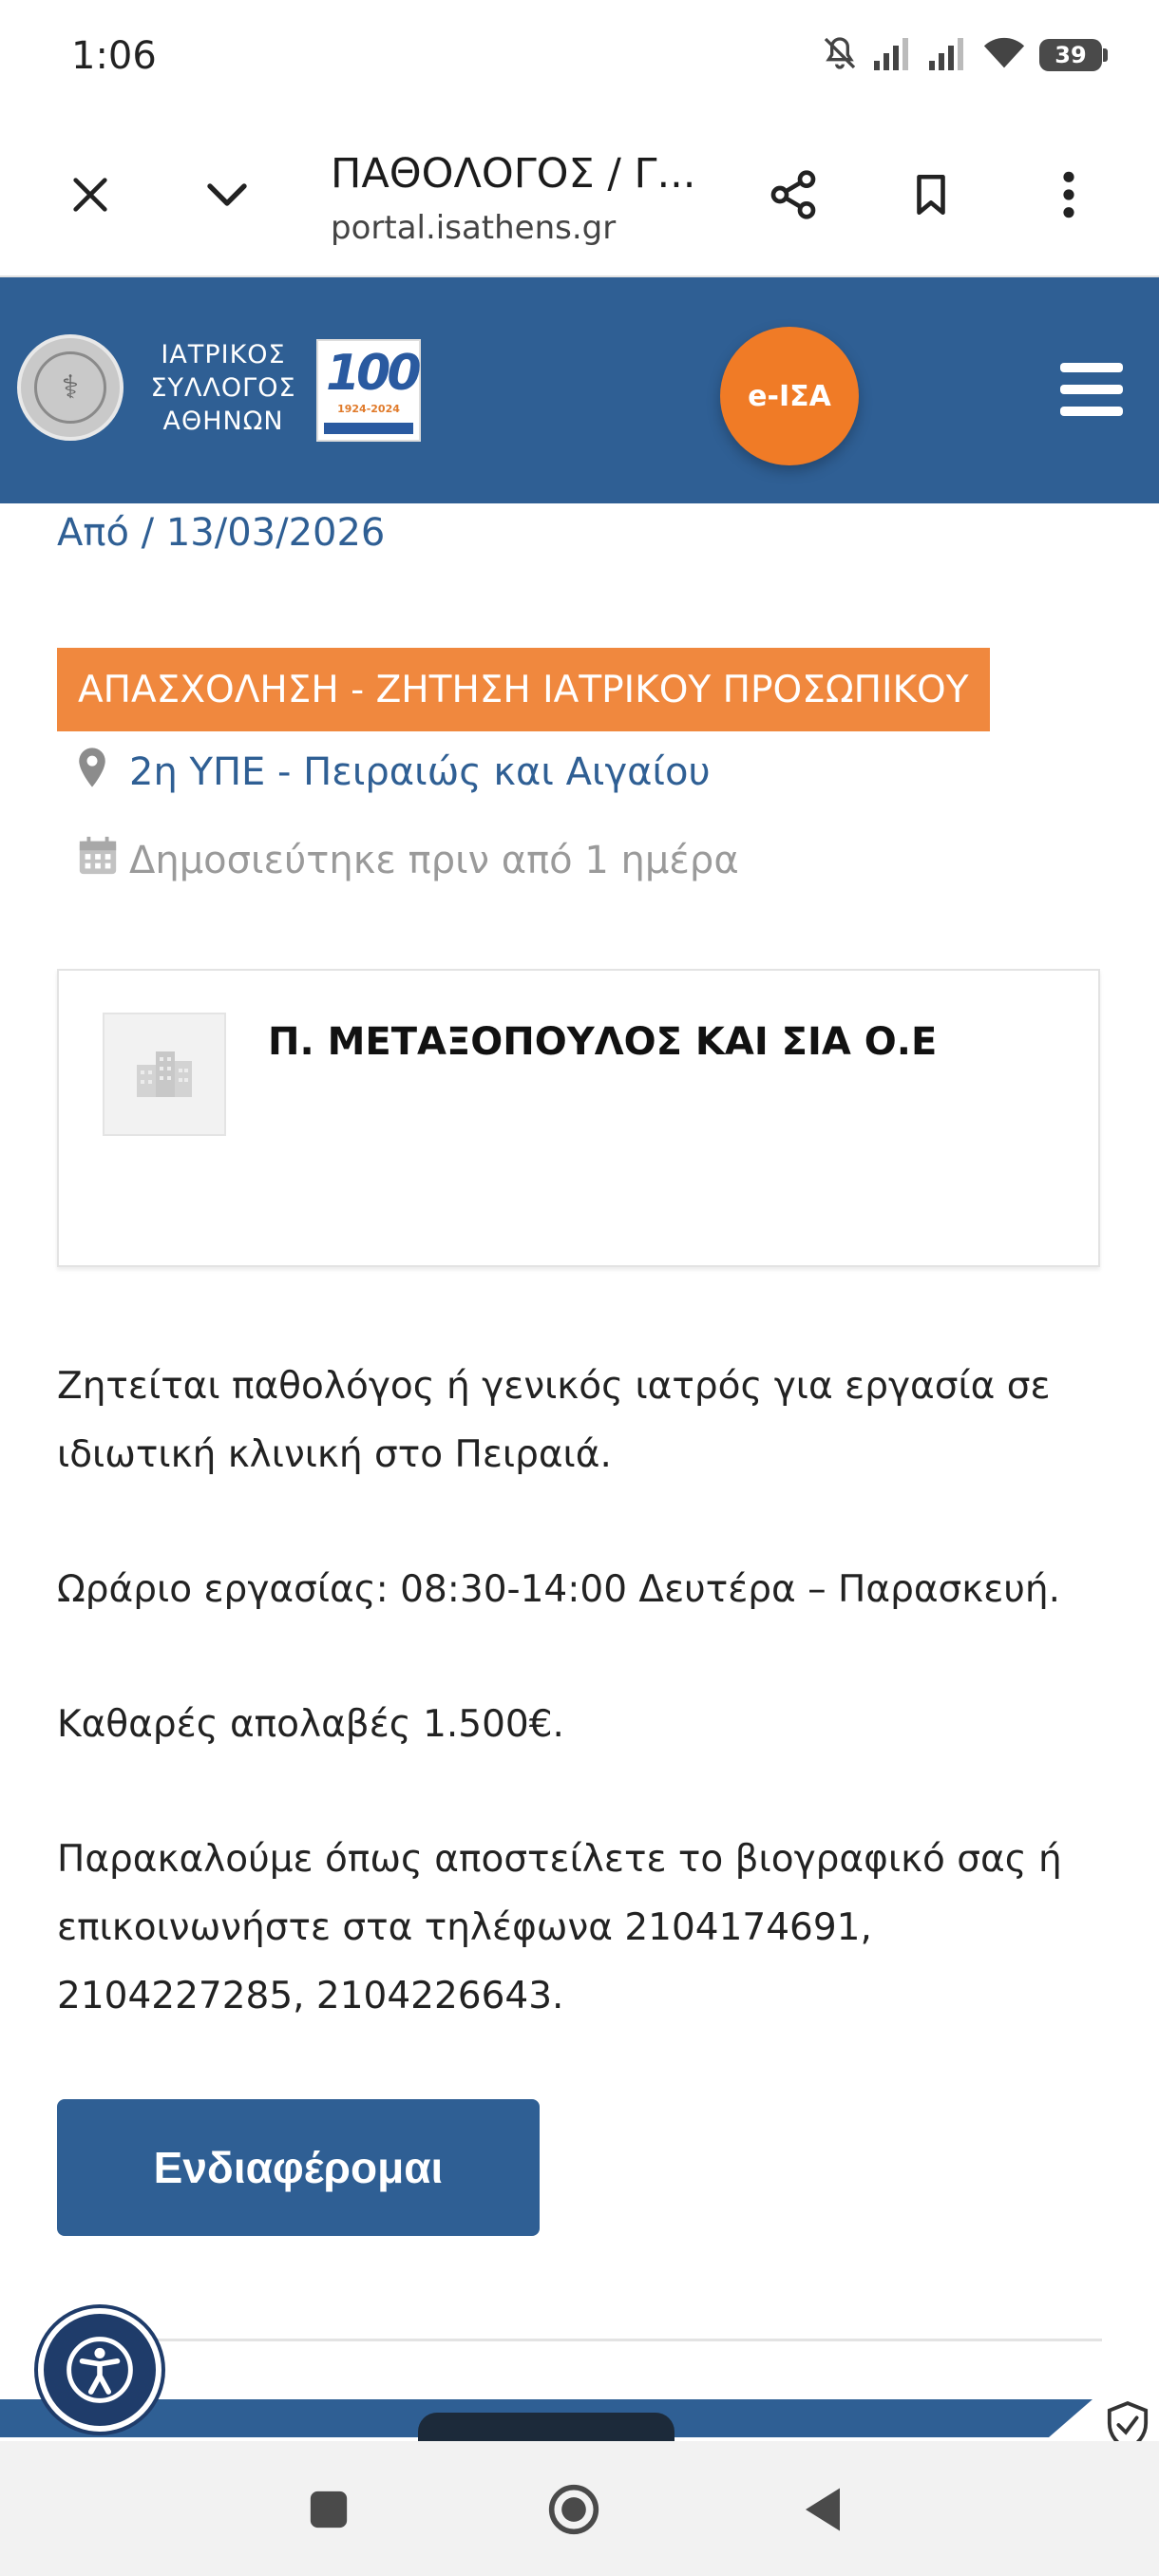 This screenshot has width=1159, height=2576. I want to click on wifi-icon, so click(1004, 55).